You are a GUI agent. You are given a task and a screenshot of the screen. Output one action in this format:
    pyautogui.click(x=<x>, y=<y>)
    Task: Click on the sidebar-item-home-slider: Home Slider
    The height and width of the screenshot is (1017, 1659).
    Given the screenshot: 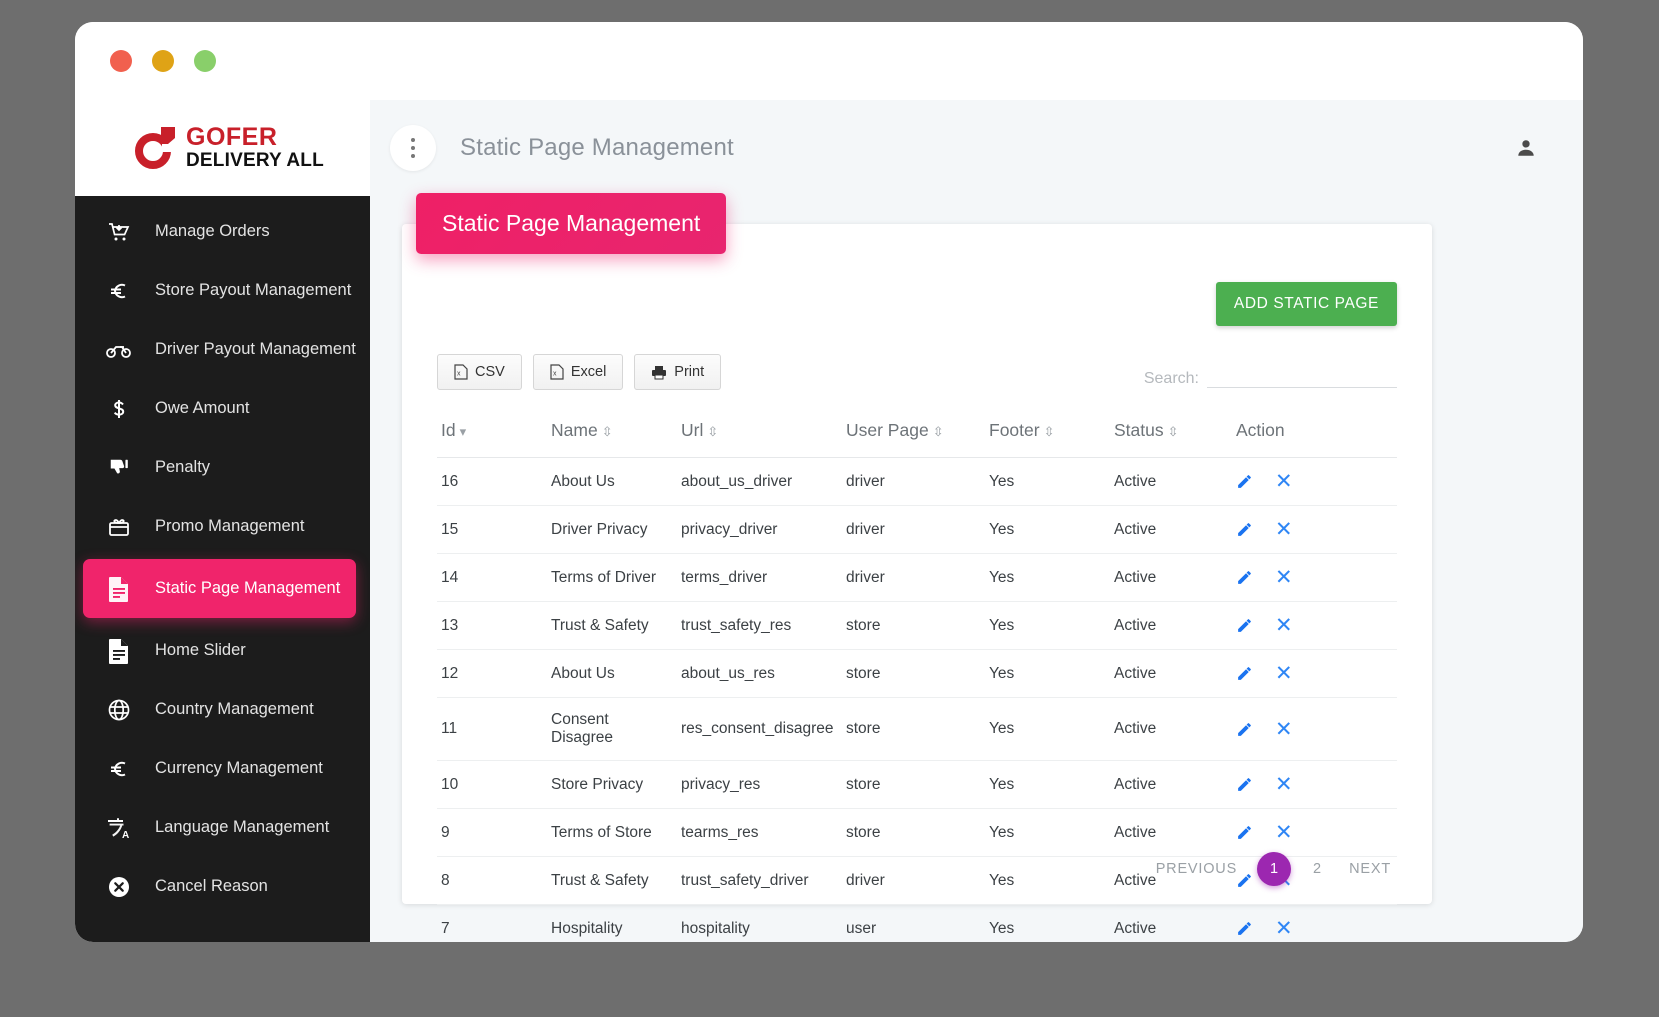 What is the action you would take?
    pyautogui.click(x=222, y=650)
    